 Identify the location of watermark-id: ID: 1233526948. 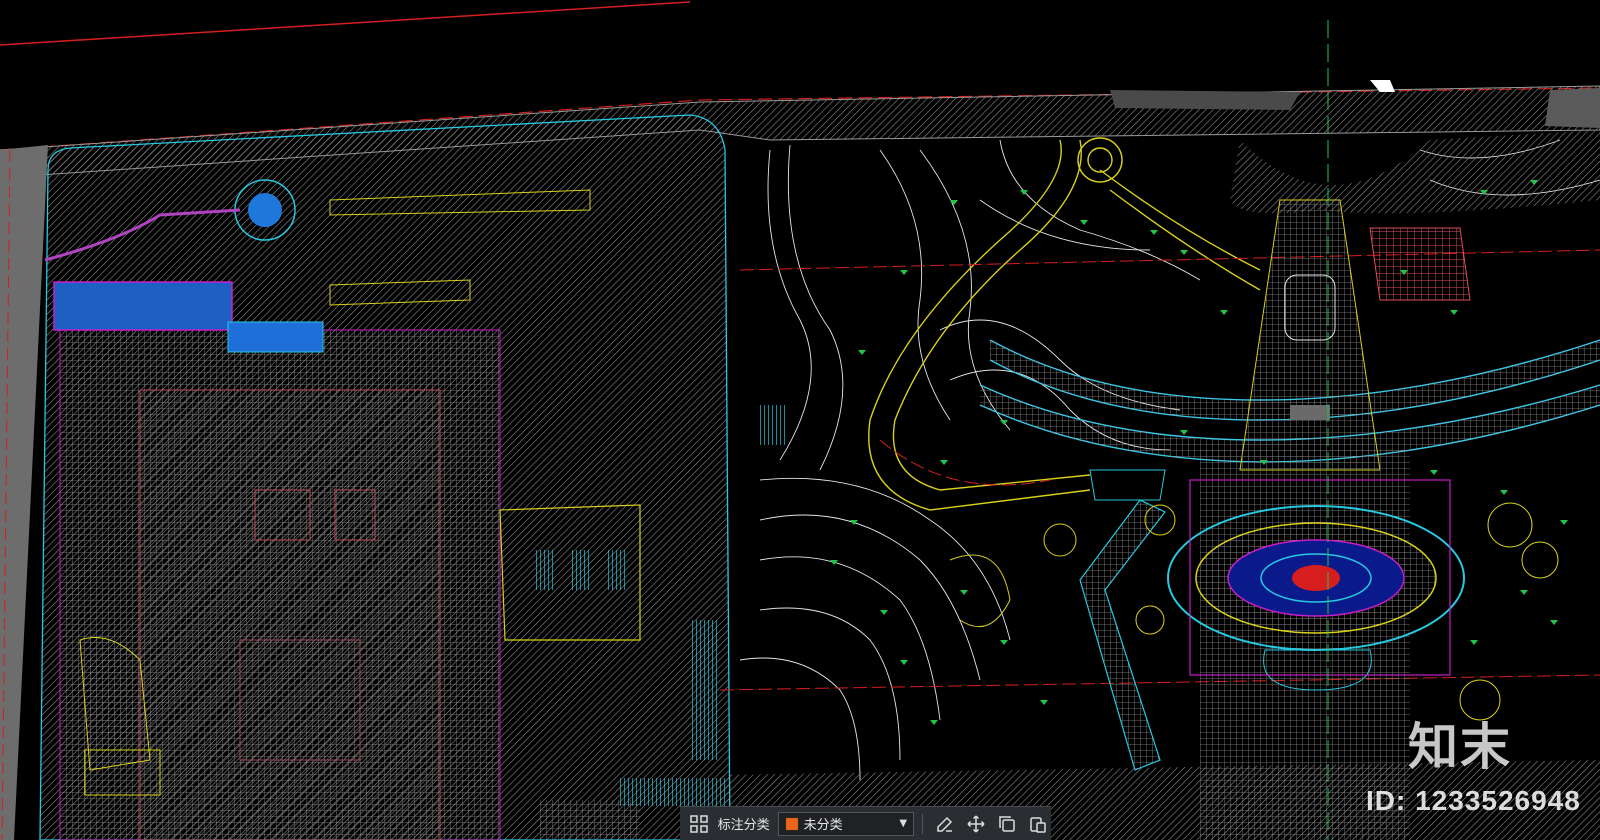
(1473, 800).